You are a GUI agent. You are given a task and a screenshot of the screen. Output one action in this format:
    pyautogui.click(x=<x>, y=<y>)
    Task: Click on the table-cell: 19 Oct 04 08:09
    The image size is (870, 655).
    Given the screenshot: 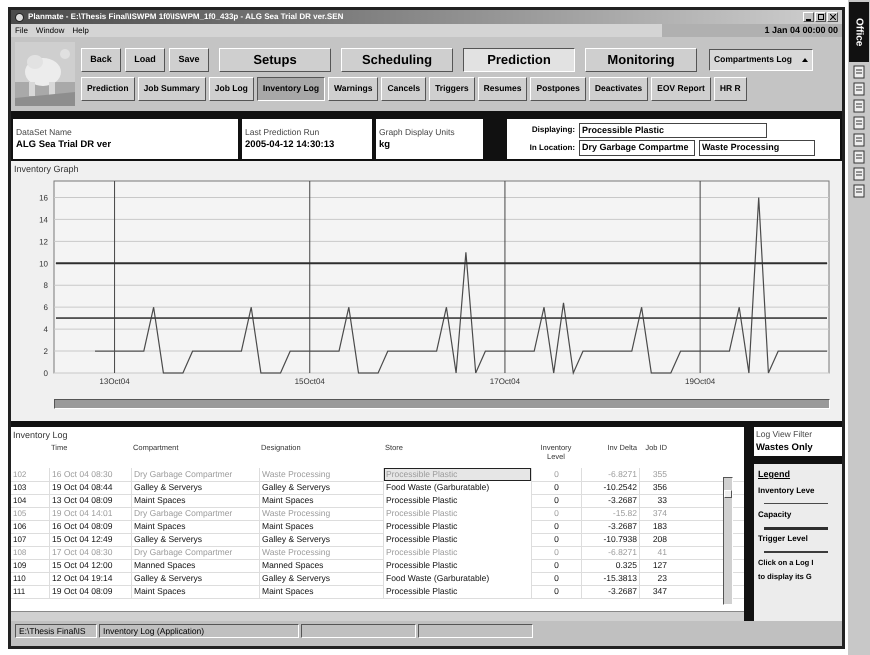 What is the action you would take?
    pyautogui.click(x=90, y=591)
    